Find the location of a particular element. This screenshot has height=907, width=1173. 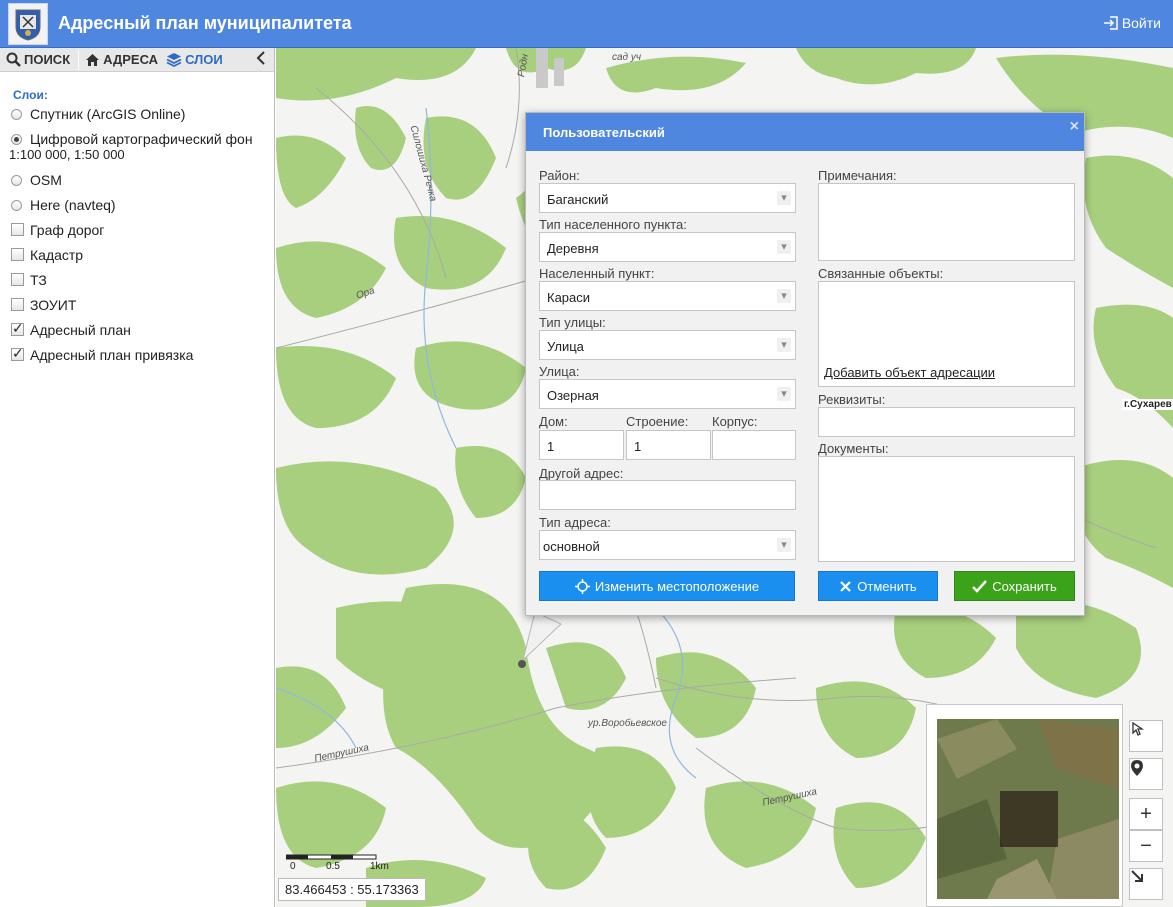

checkmark-icon is located at coordinates (980, 586).